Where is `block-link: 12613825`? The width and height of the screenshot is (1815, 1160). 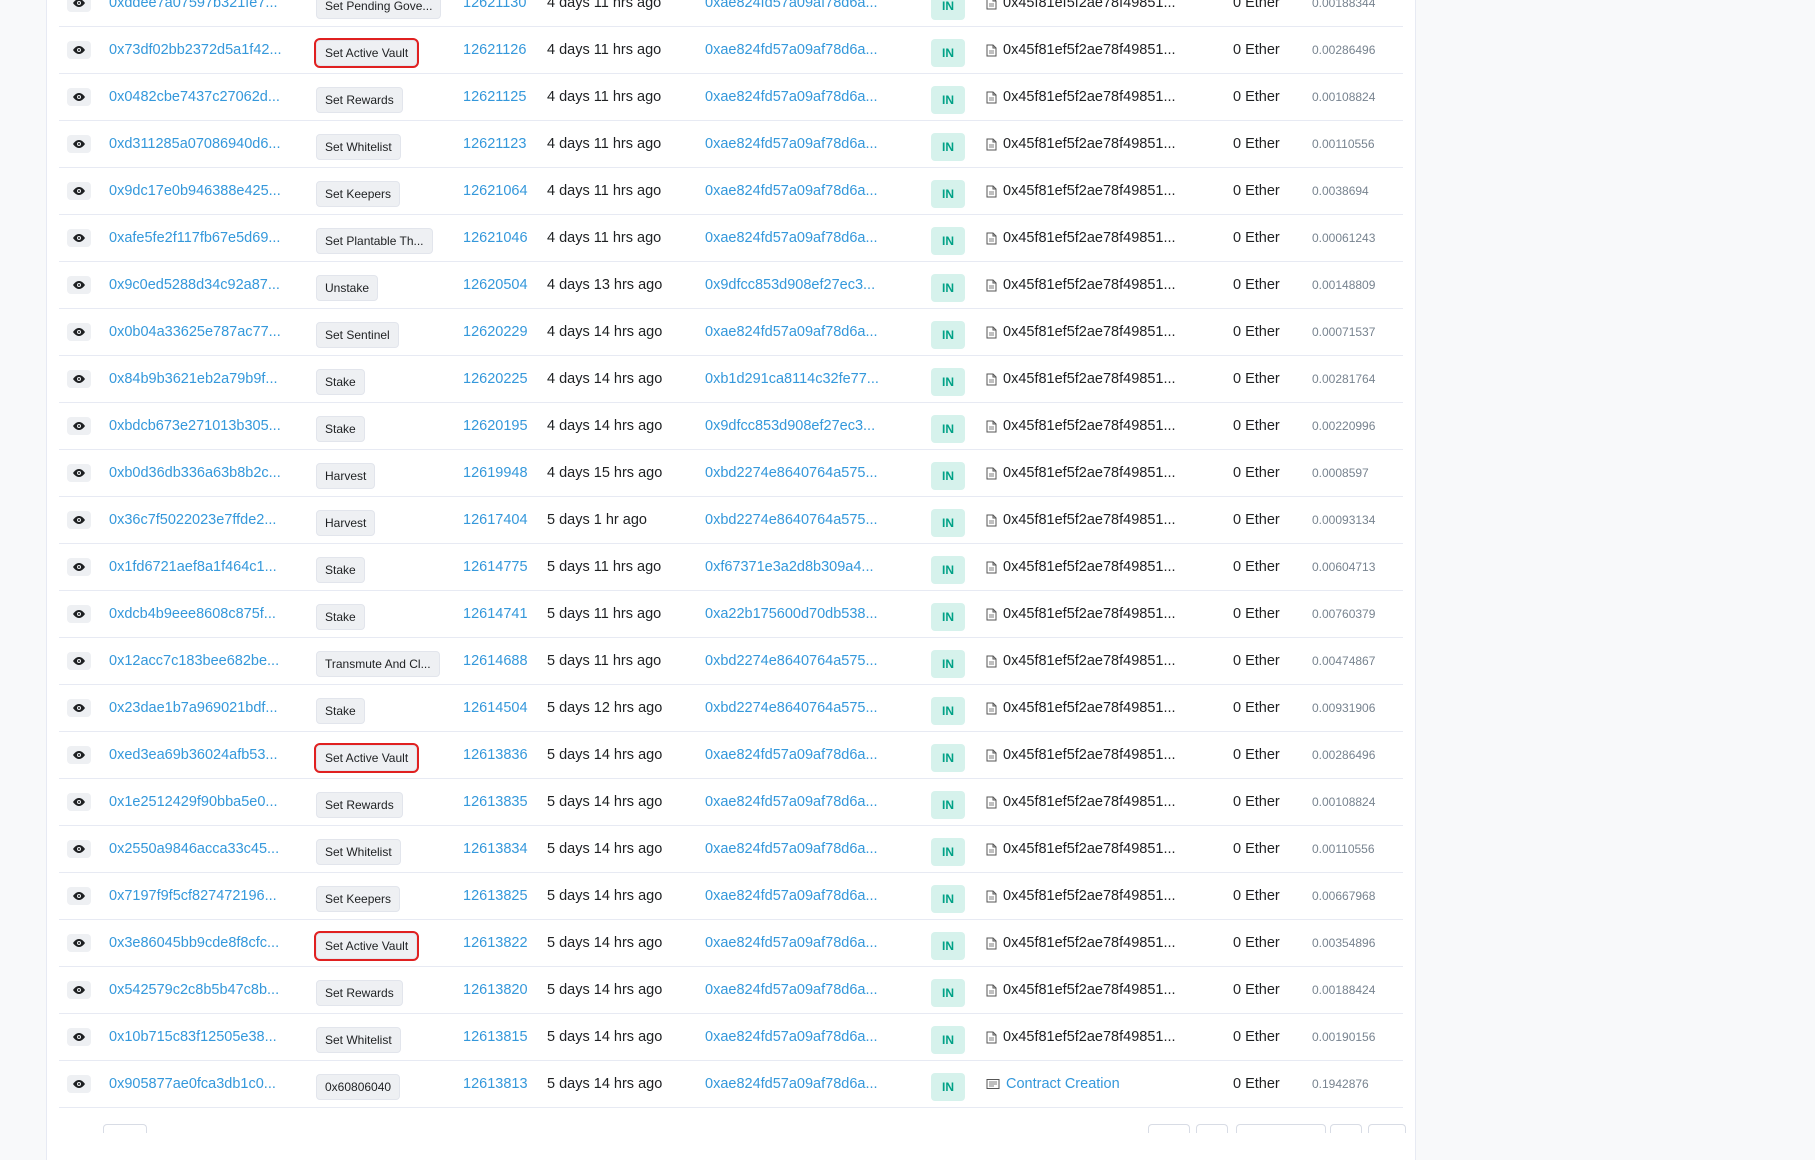 block-link: 12613825 is located at coordinates (495, 896).